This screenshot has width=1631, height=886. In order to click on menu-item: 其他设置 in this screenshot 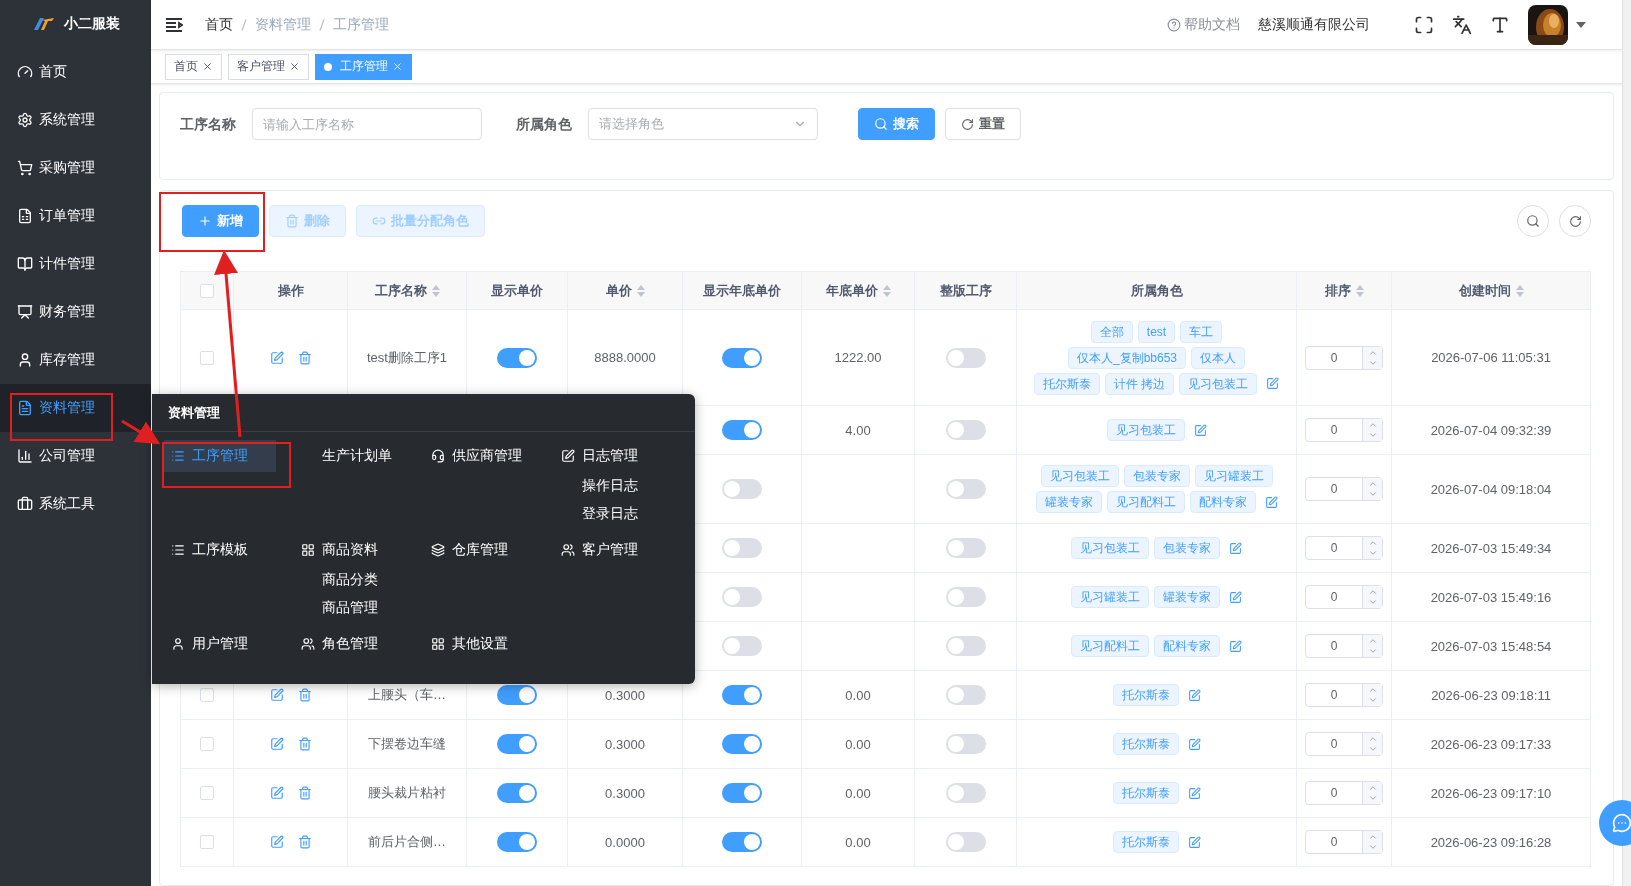, I will do `click(480, 644)`.